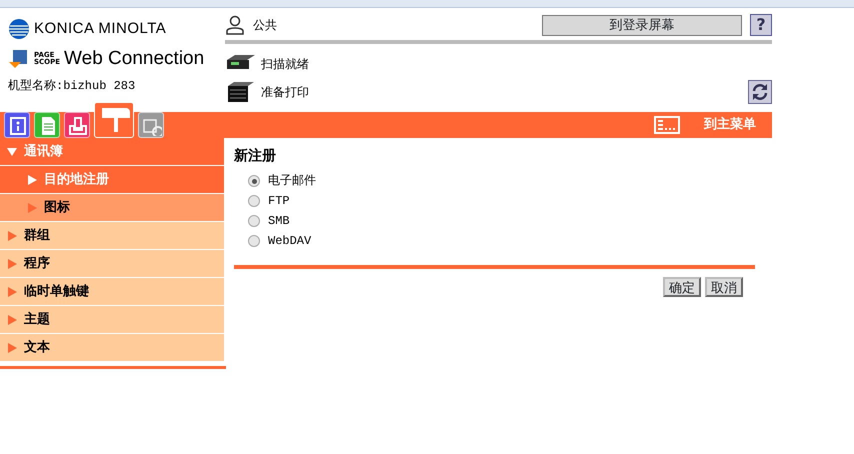 The height and width of the screenshot is (454, 854). Describe the element at coordinates (235, 25) in the screenshot. I see `user-icon` at that location.